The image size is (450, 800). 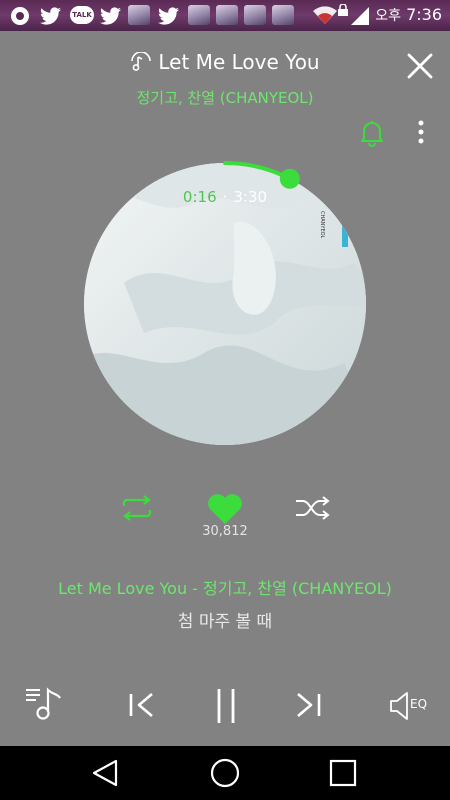 I want to click on clock-ampm: 오후, so click(x=388, y=16).